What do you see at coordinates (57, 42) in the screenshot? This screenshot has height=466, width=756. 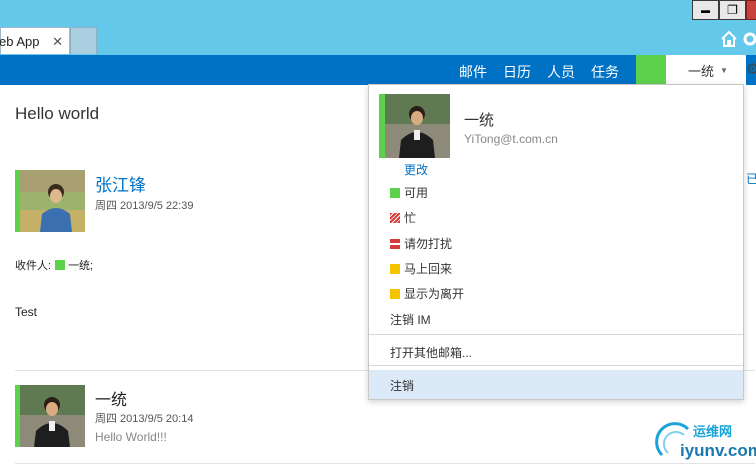 I see `close-tab-icon: ✕` at bounding box center [57, 42].